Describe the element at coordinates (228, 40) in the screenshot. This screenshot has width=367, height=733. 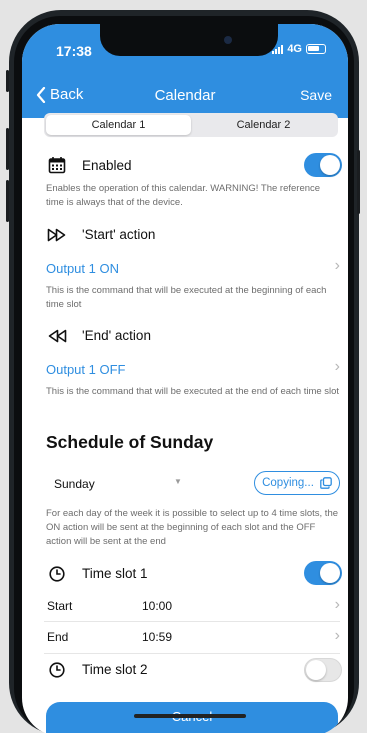
I see `camera-icon` at that location.